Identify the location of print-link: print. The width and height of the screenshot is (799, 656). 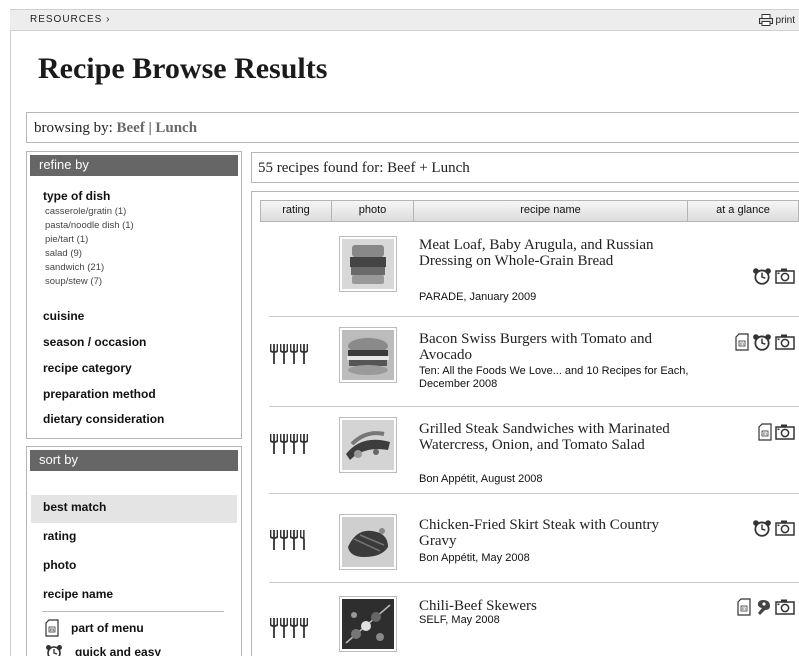
(776, 20).